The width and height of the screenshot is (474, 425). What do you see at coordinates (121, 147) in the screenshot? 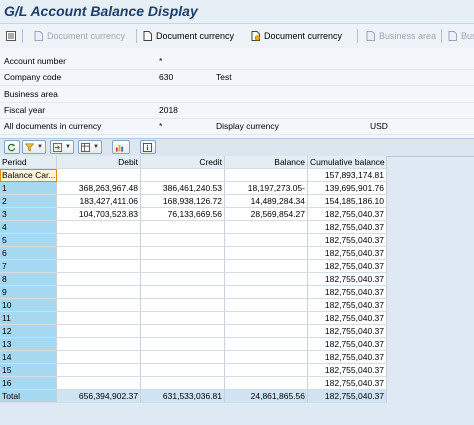
I see `chart-button` at bounding box center [121, 147].